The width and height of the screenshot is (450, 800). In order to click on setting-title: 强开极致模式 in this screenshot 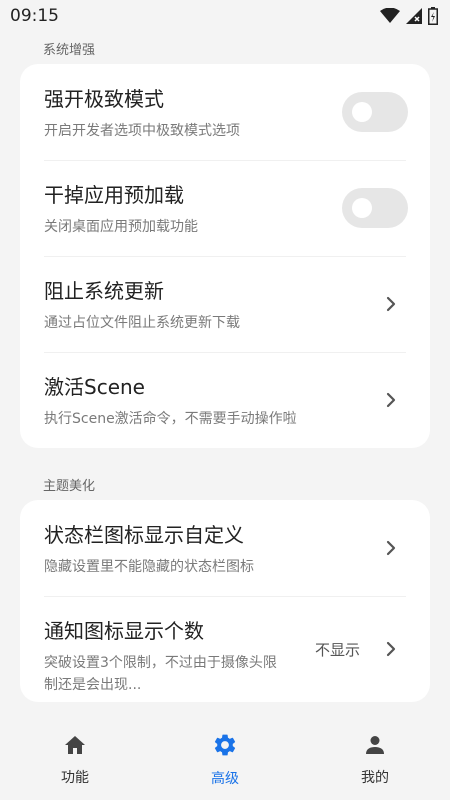, I will do `click(104, 99)`.